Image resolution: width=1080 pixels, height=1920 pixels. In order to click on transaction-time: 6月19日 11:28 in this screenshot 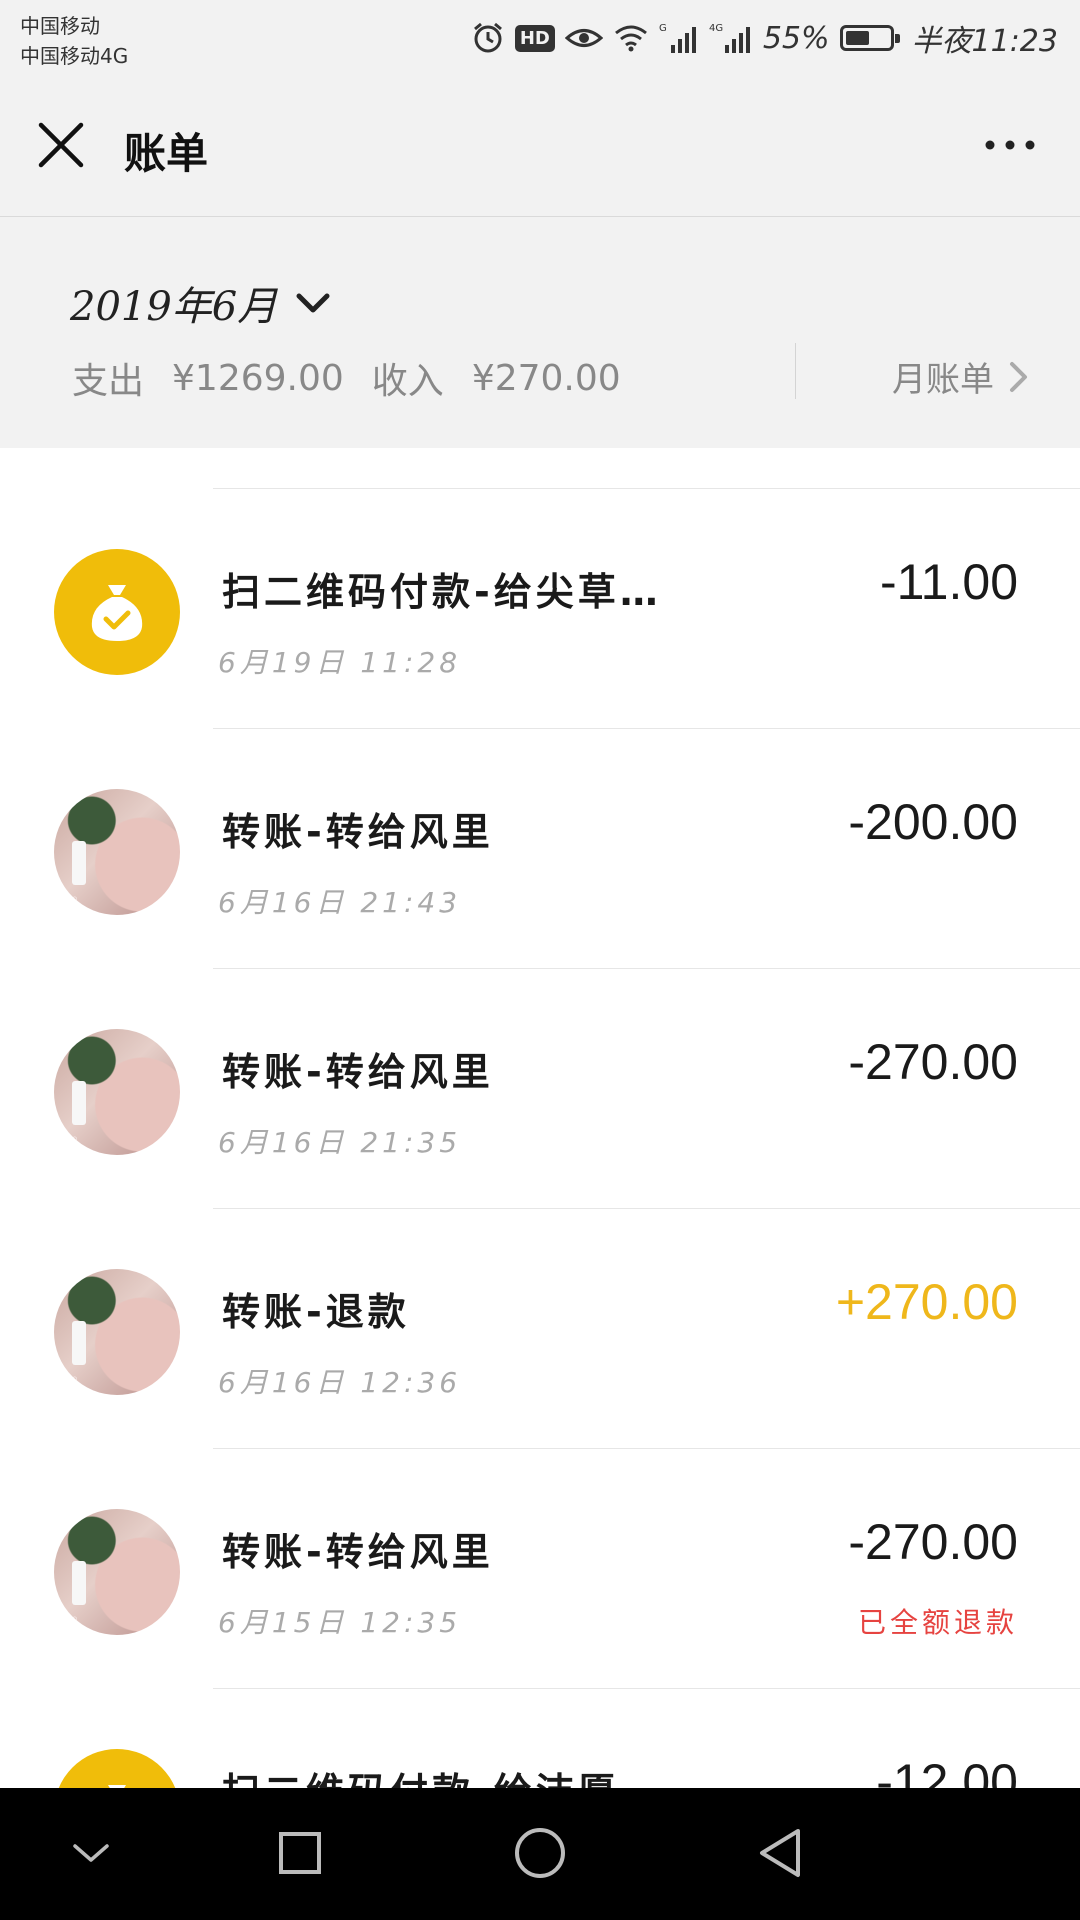, I will do `click(340, 662)`.